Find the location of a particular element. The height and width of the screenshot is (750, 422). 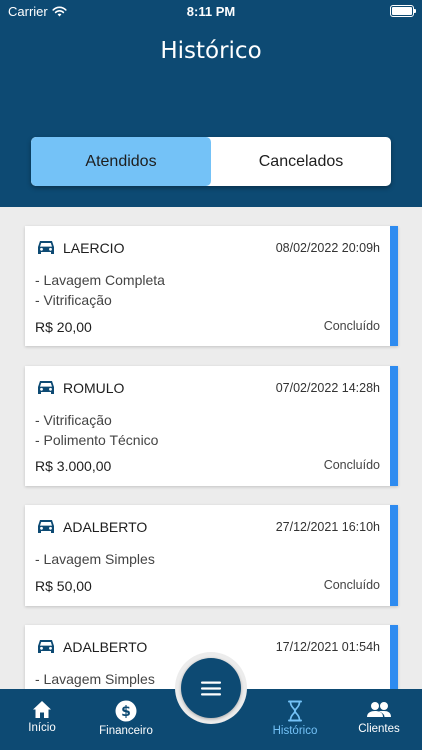

client-name: LAERCIO is located at coordinates (94, 248).